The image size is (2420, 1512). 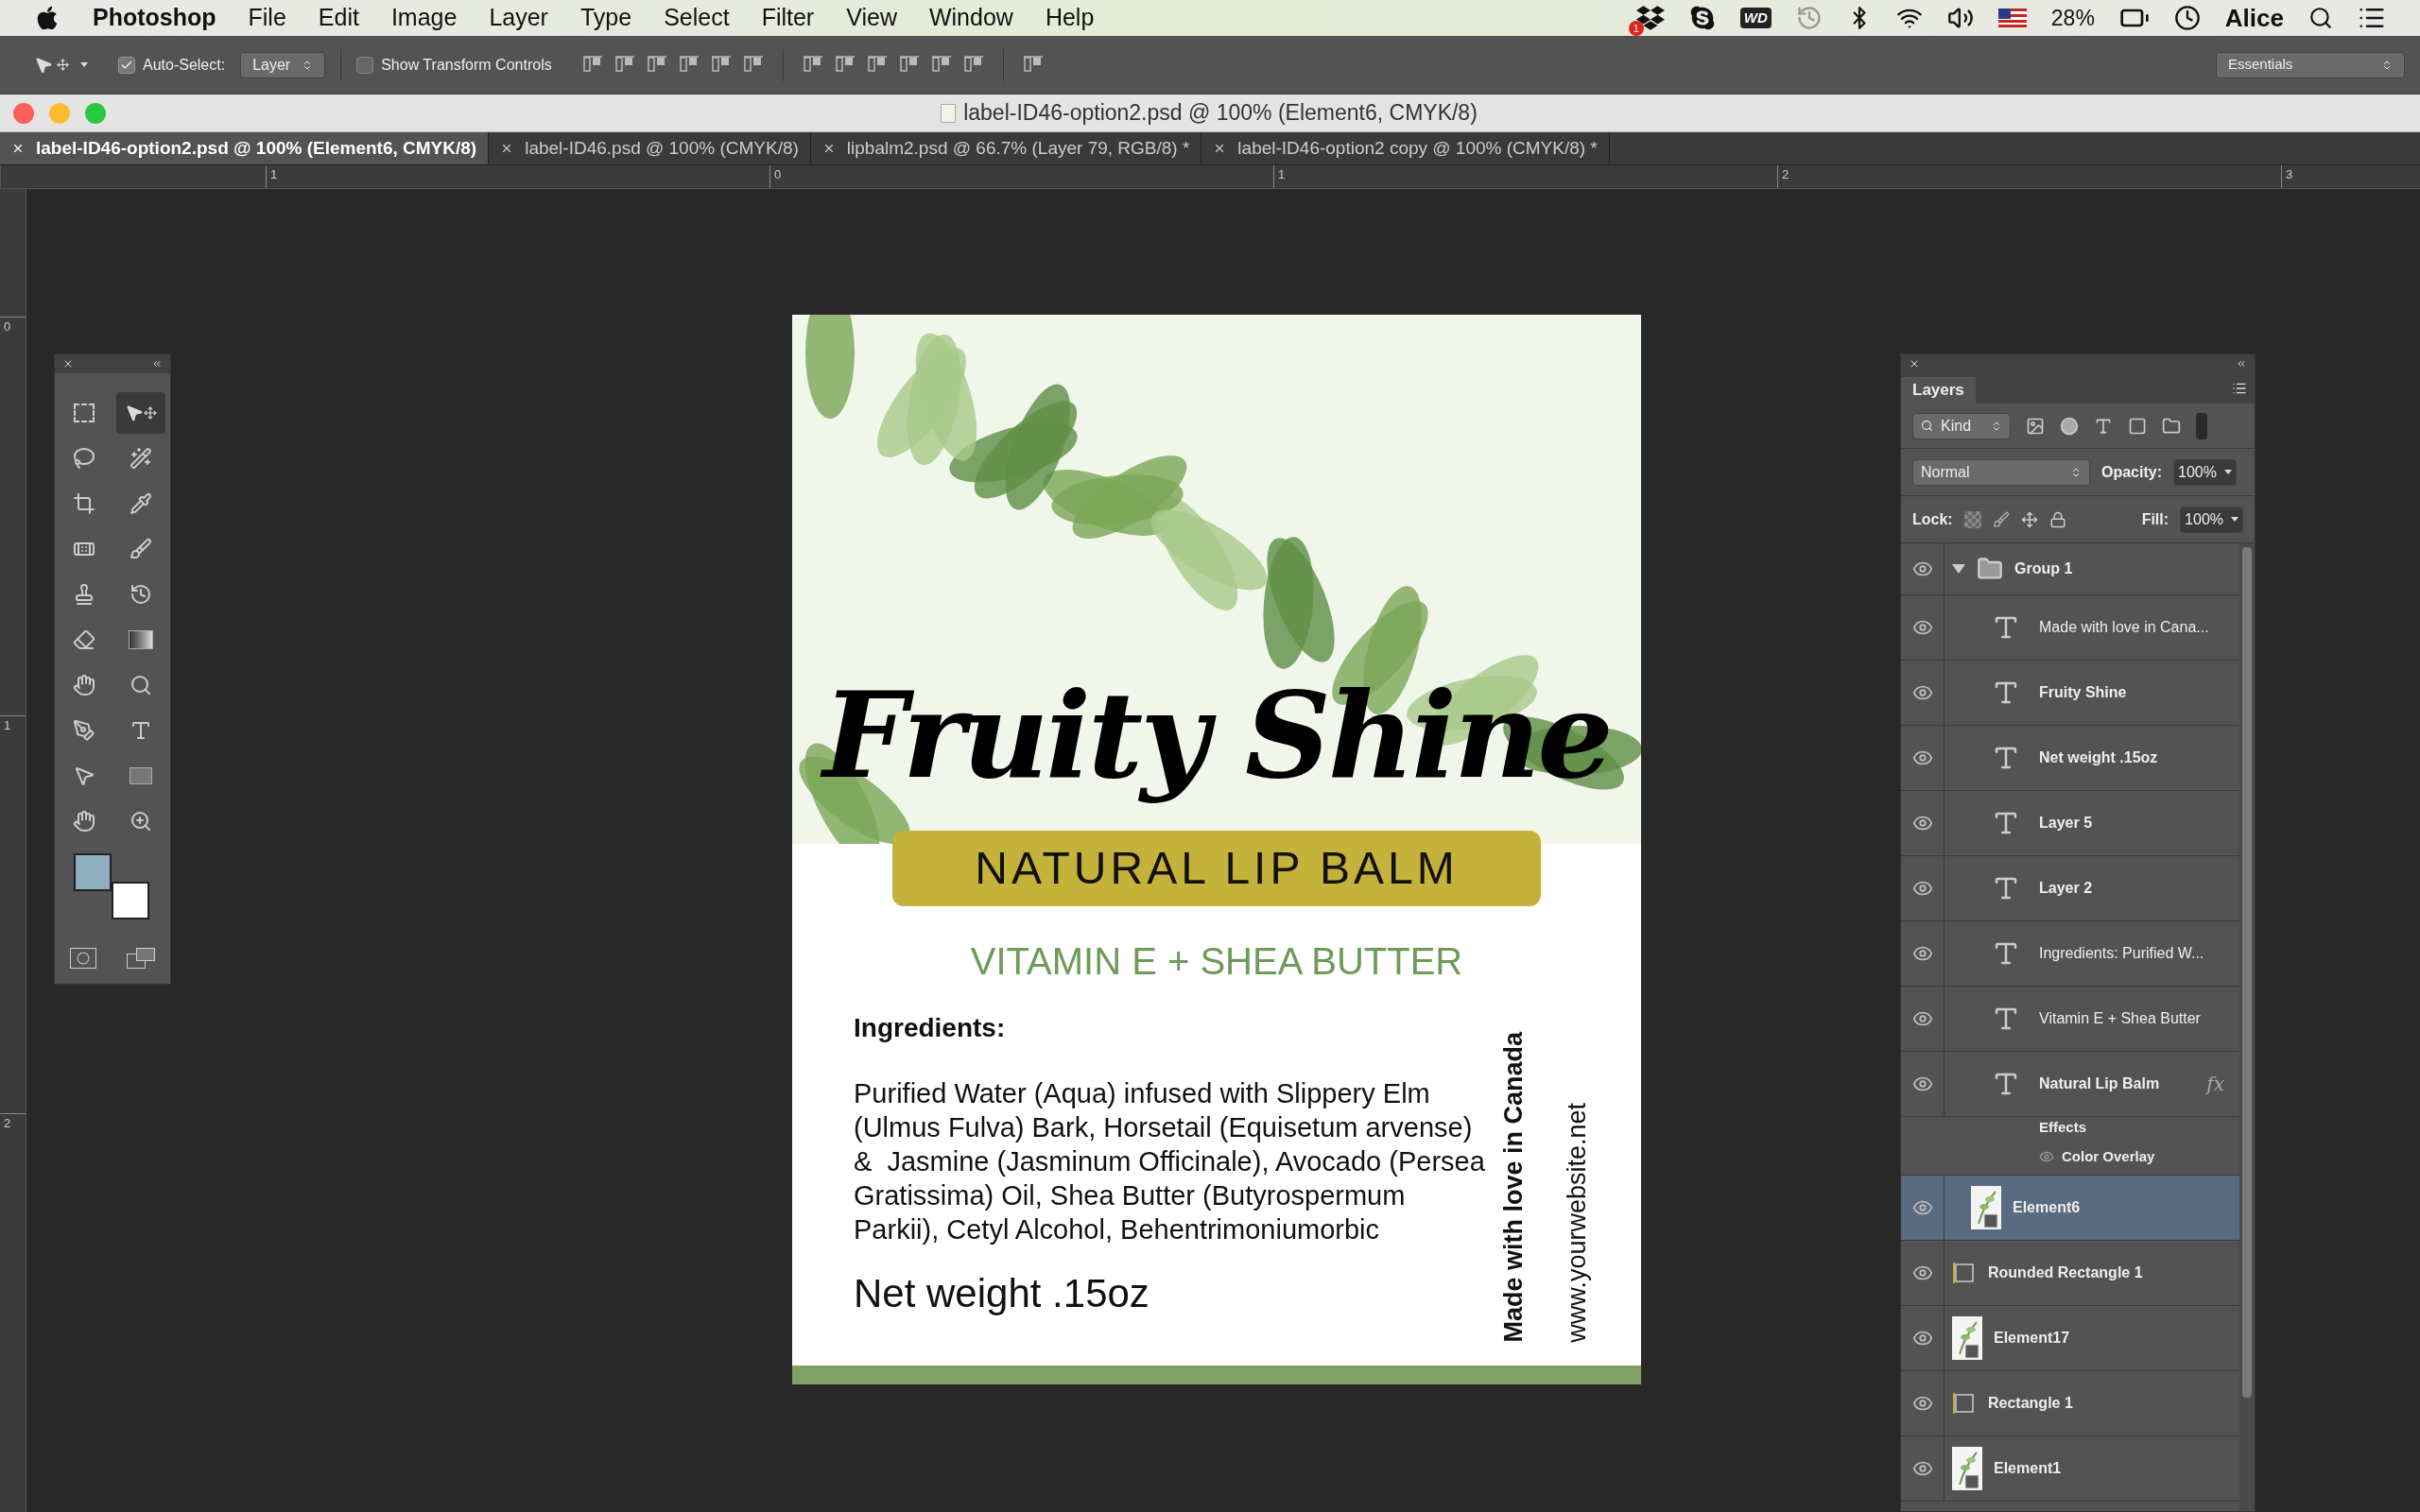 I want to click on flag-icon, so click(x=2012, y=18).